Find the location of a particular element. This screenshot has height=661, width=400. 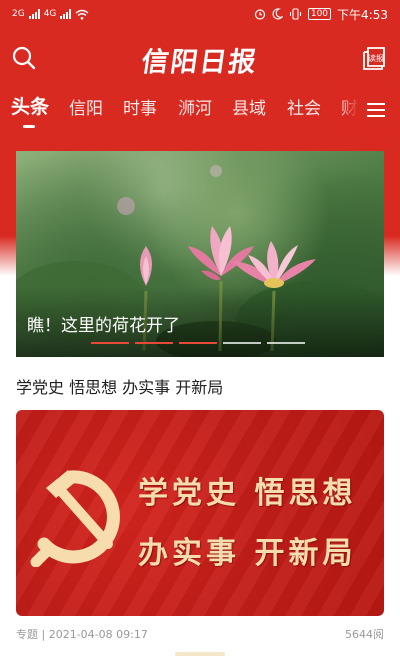

battery-icon: 100 is located at coordinates (319, 14).